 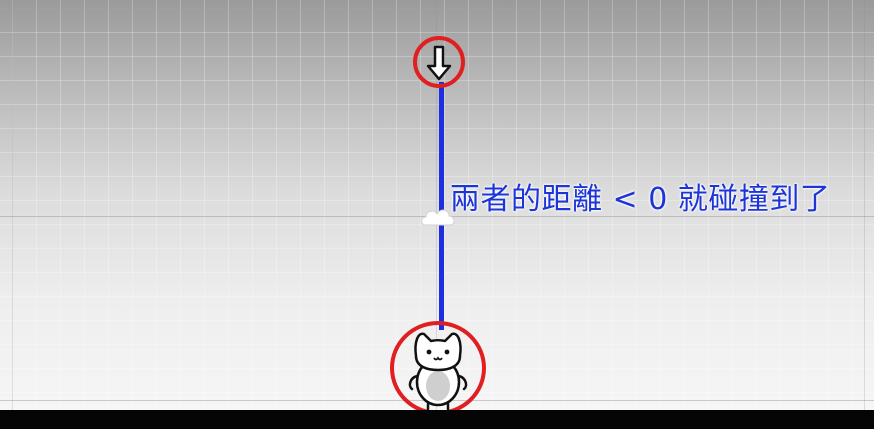 I want to click on collision-caption: 兩者的距離 < 0 就碰撞到了, so click(x=640, y=199).